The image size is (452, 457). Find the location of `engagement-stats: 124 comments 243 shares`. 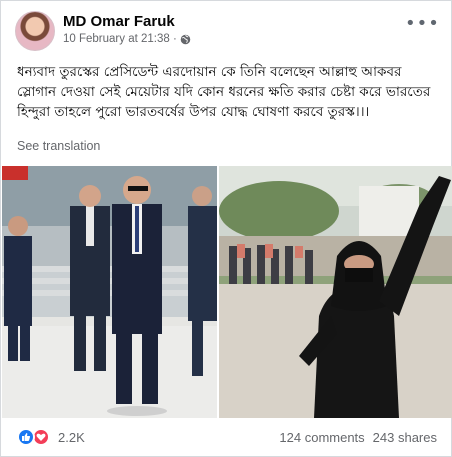

engagement-stats: 124 comments 243 shares is located at coordinates (358, 437).